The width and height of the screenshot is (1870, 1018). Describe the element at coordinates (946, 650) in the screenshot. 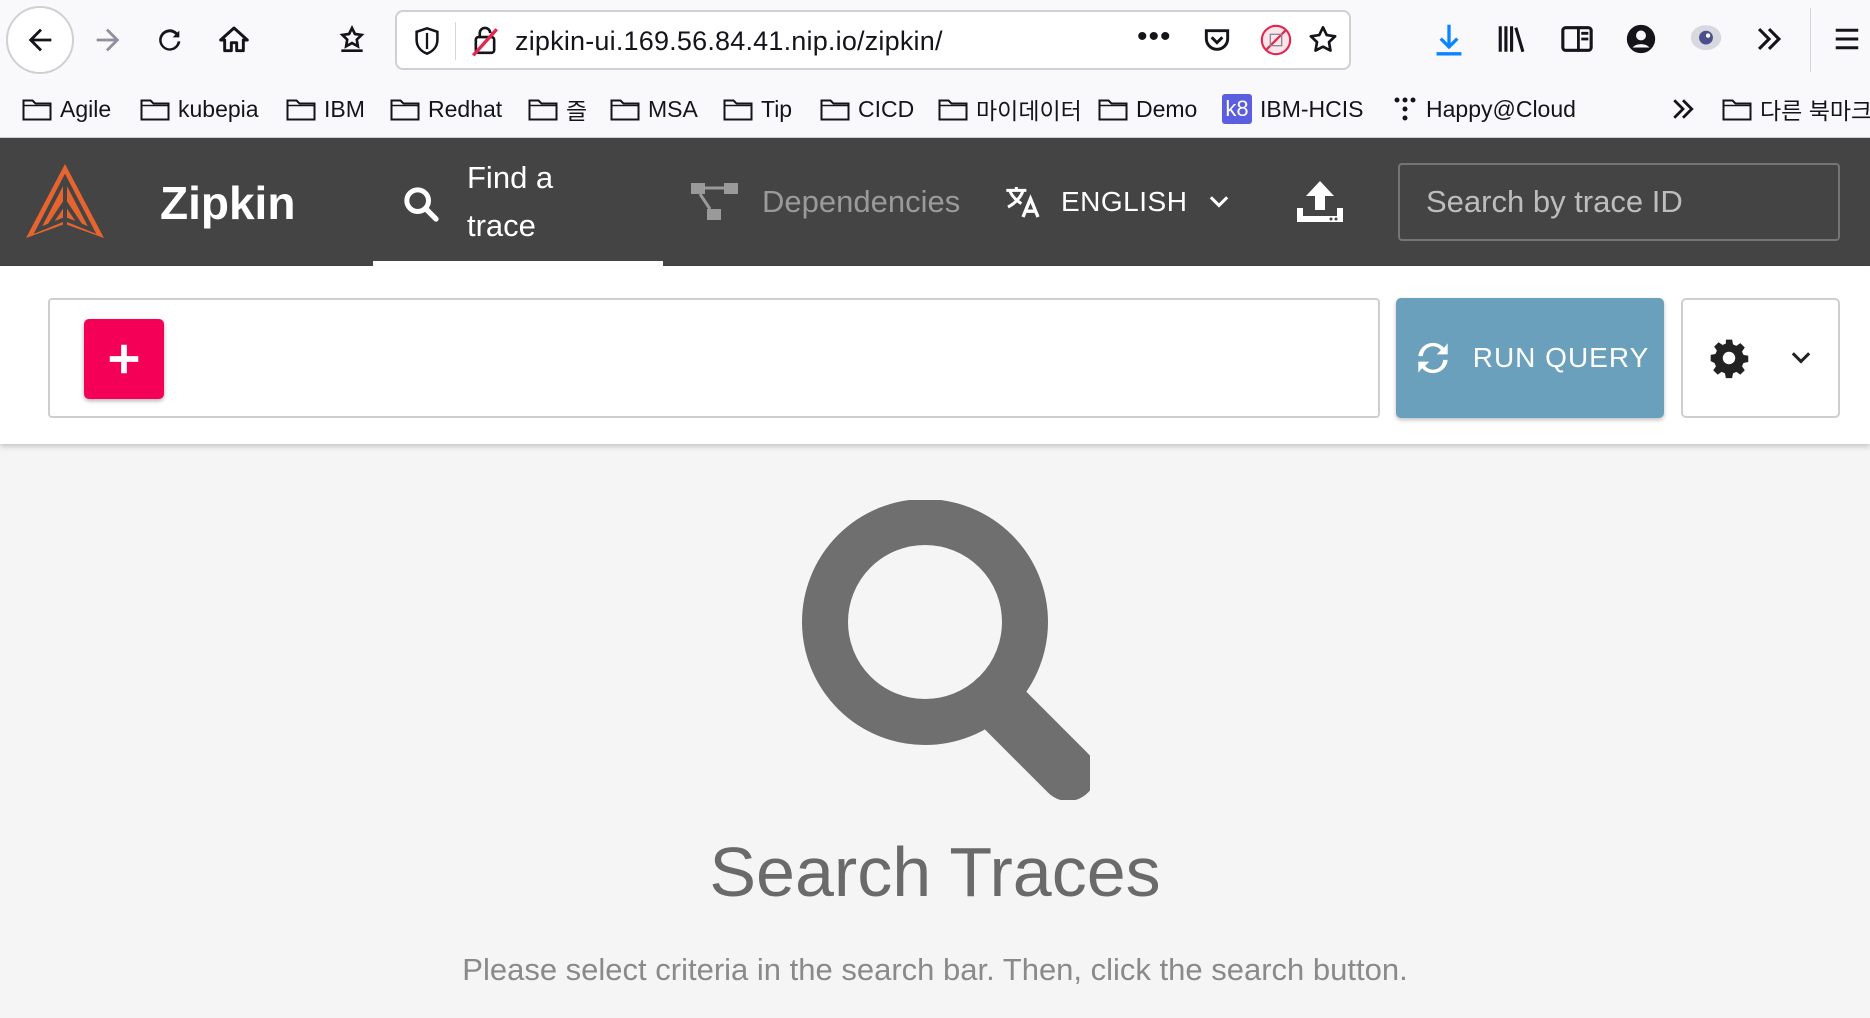

I see `large-search-icon` at that location.